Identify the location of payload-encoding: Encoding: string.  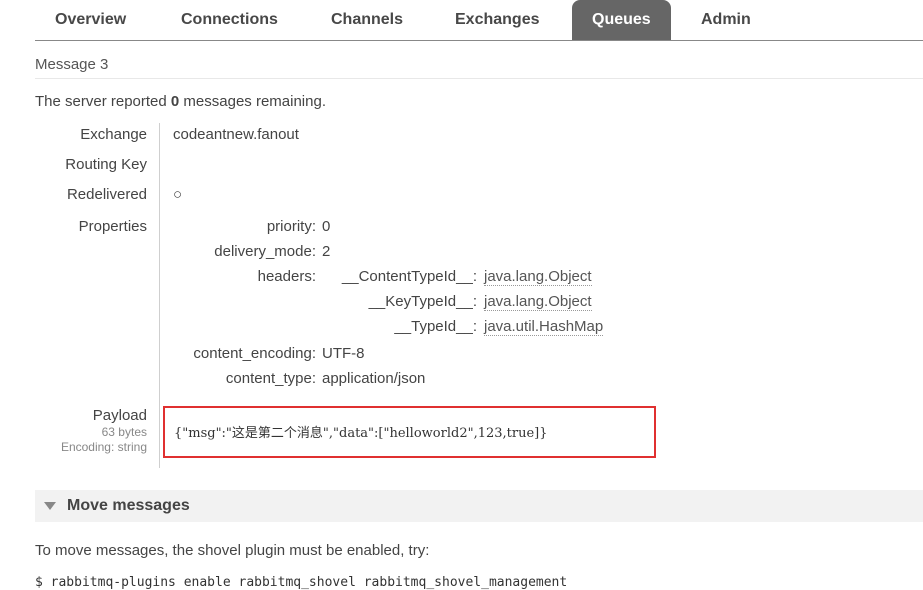
(103, 447).